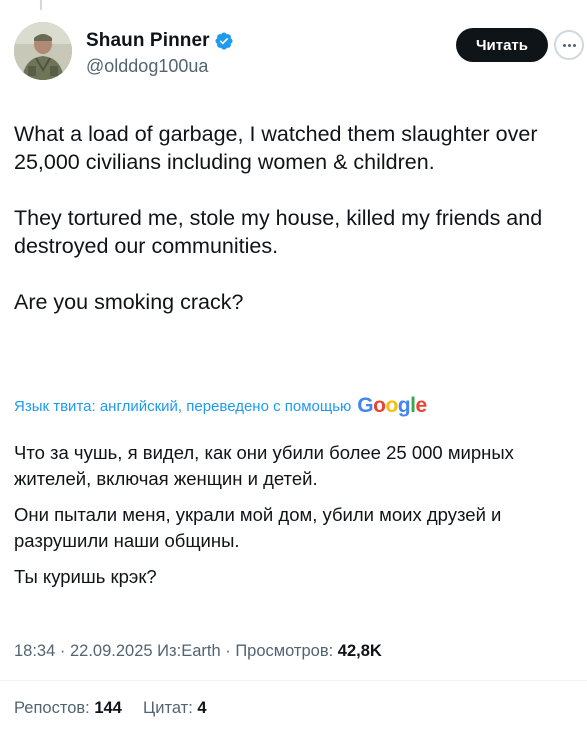 This screenshot has height=729, width=587. I want to click on avatar, so click(43, 51).